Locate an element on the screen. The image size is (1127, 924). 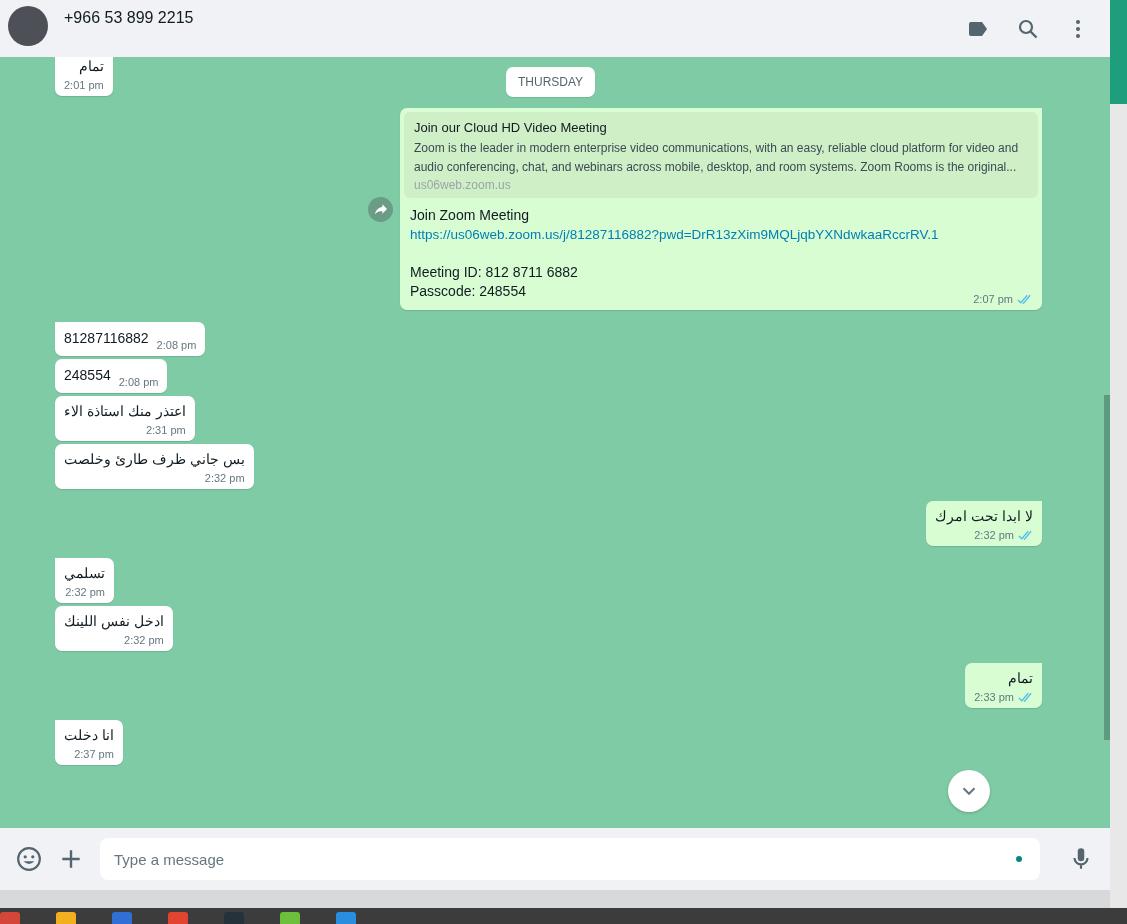
message-text: Join Zoom Meeting is located at coordinates (470, 215).